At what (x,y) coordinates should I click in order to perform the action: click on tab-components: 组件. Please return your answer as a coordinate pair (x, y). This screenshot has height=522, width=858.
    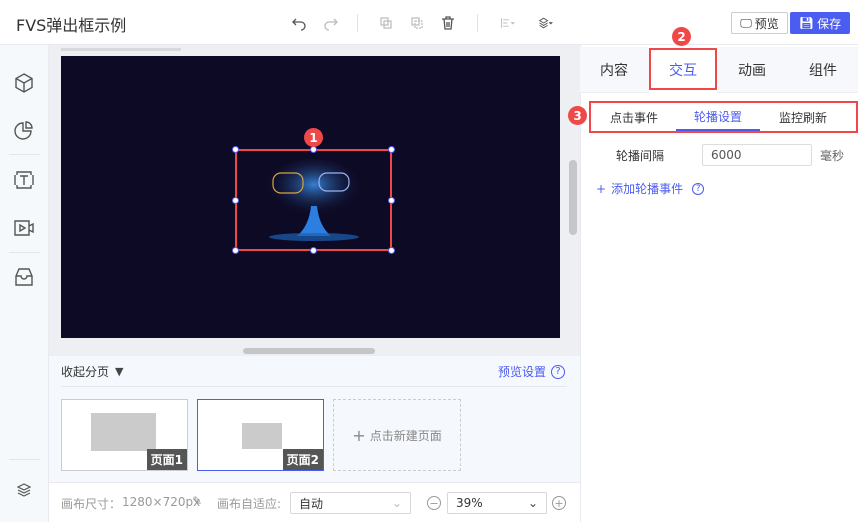
    Looking at the image, I should click on (823, 70).